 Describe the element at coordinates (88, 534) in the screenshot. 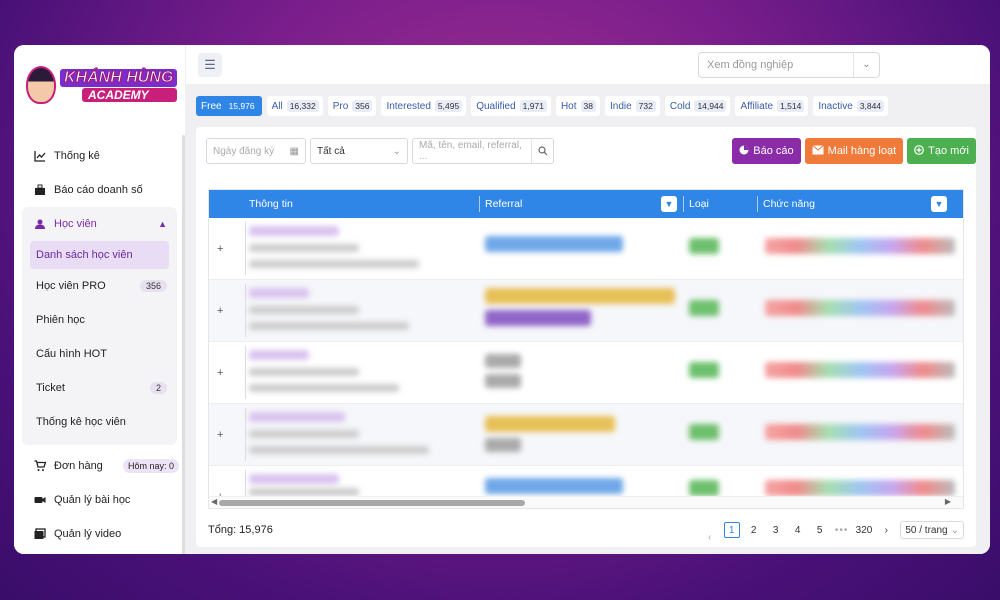

I see `sidebar-item-label: Quản lý video` at that location.